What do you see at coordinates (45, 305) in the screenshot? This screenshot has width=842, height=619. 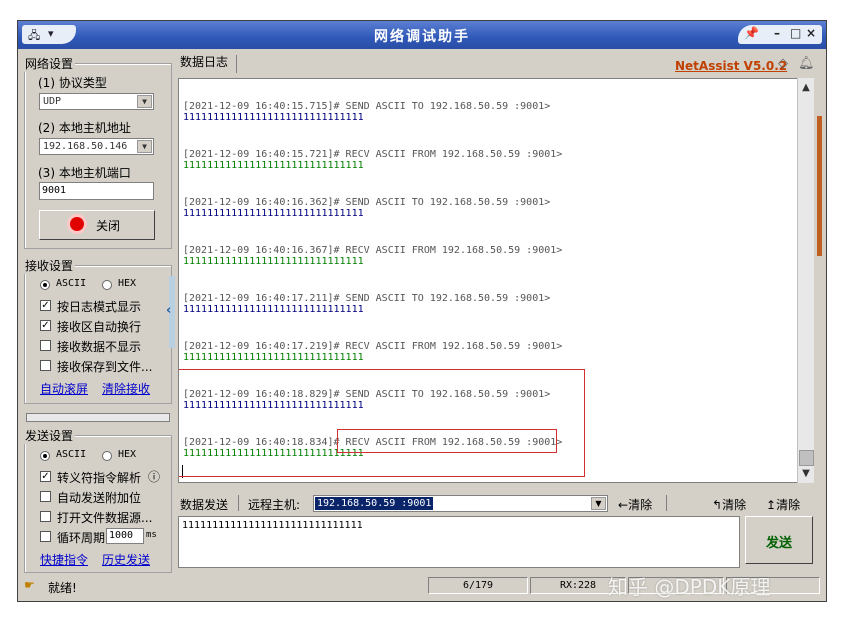 I see `log-mode-checkbox: ✓` at bounding box center [45, 305].